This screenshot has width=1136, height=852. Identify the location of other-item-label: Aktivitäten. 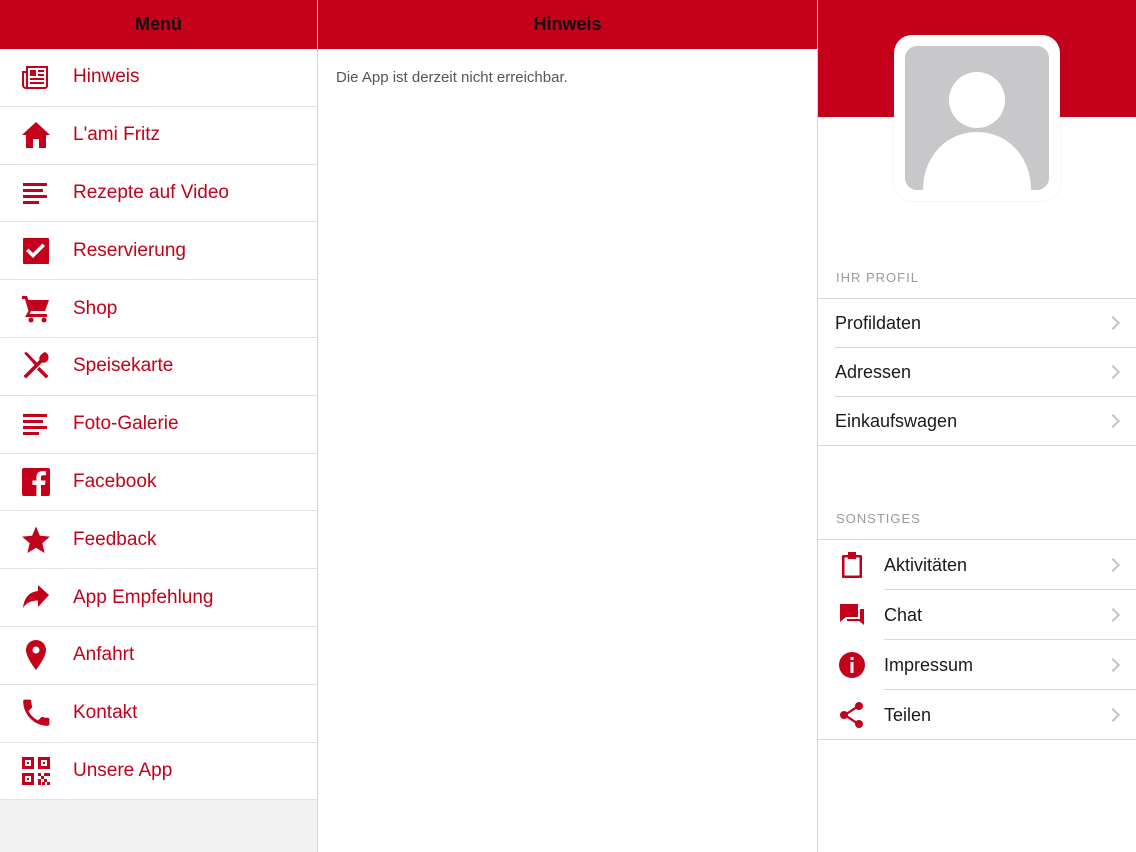
(926, 564).